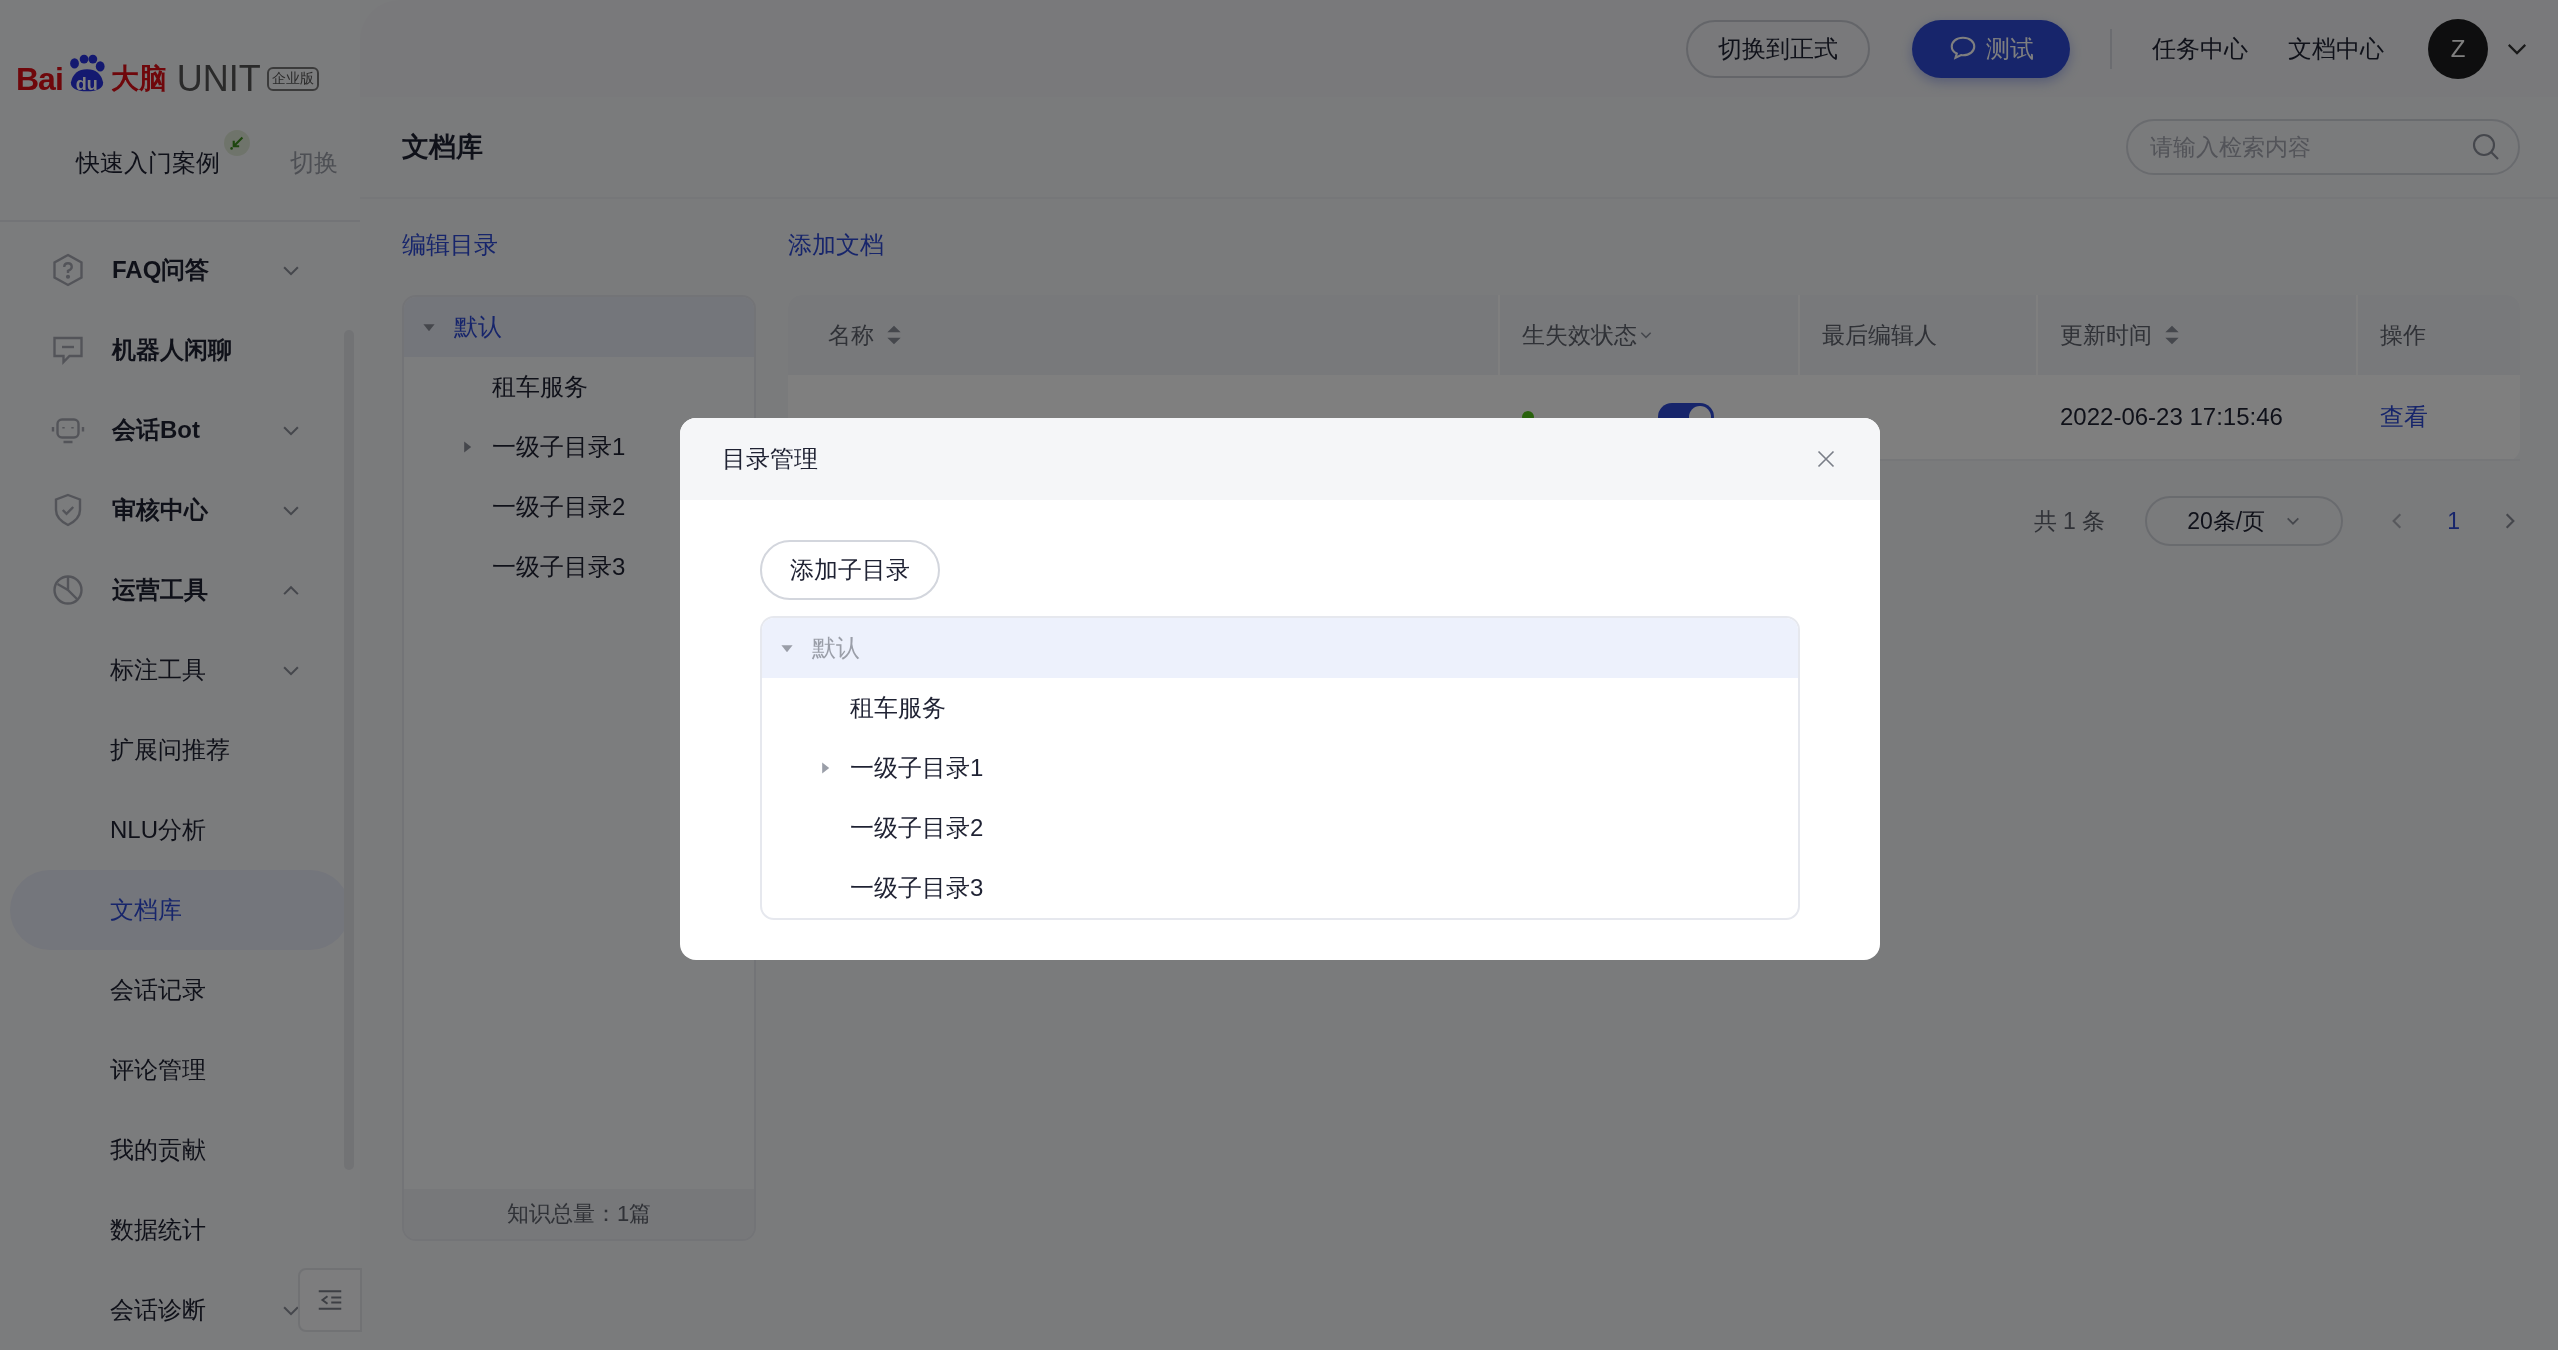  I want to click on close-icon, so click(1826, 459).